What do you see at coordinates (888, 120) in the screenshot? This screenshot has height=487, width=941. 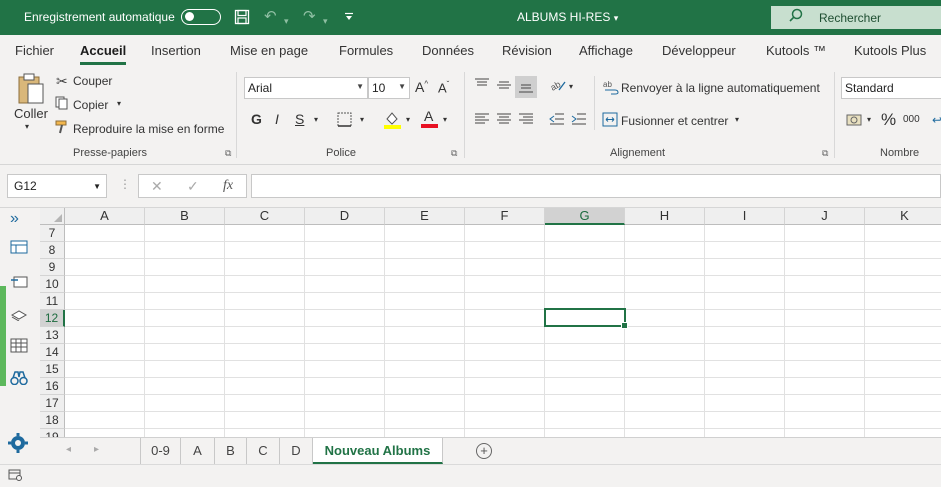 I see `percent-button: %` at bounding box center [888, 120].